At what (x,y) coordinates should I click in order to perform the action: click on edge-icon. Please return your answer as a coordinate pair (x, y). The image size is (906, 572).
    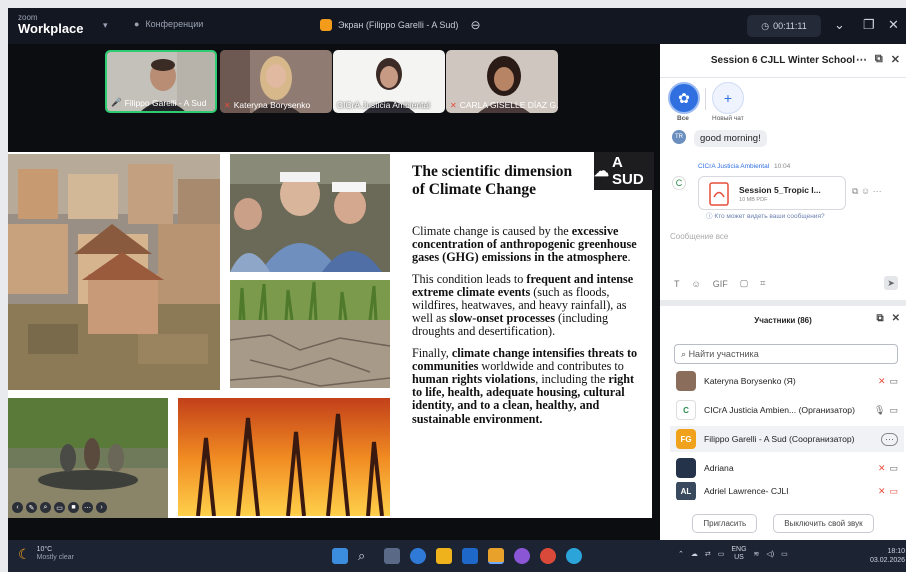
    Looking at the image, I should click on (418, 556).